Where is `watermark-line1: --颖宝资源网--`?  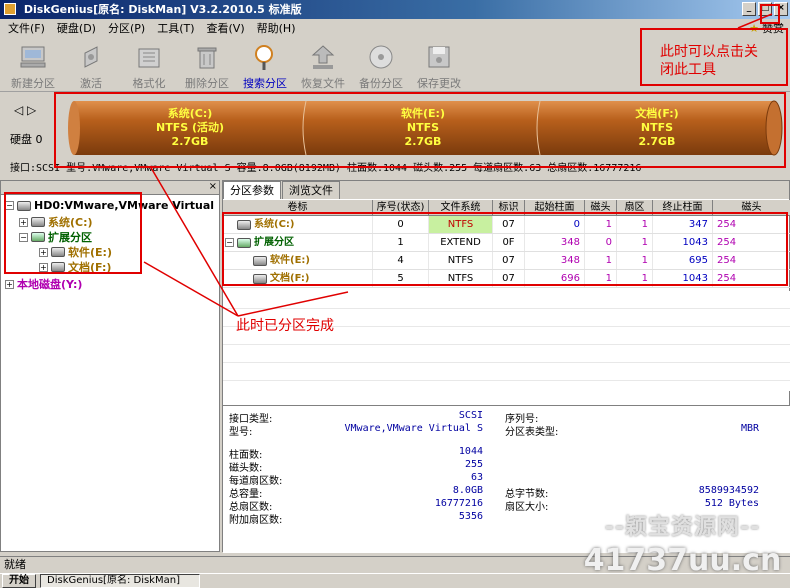 watermark-line1: --颖宝资源网-- is located at coordinates (682, 527).